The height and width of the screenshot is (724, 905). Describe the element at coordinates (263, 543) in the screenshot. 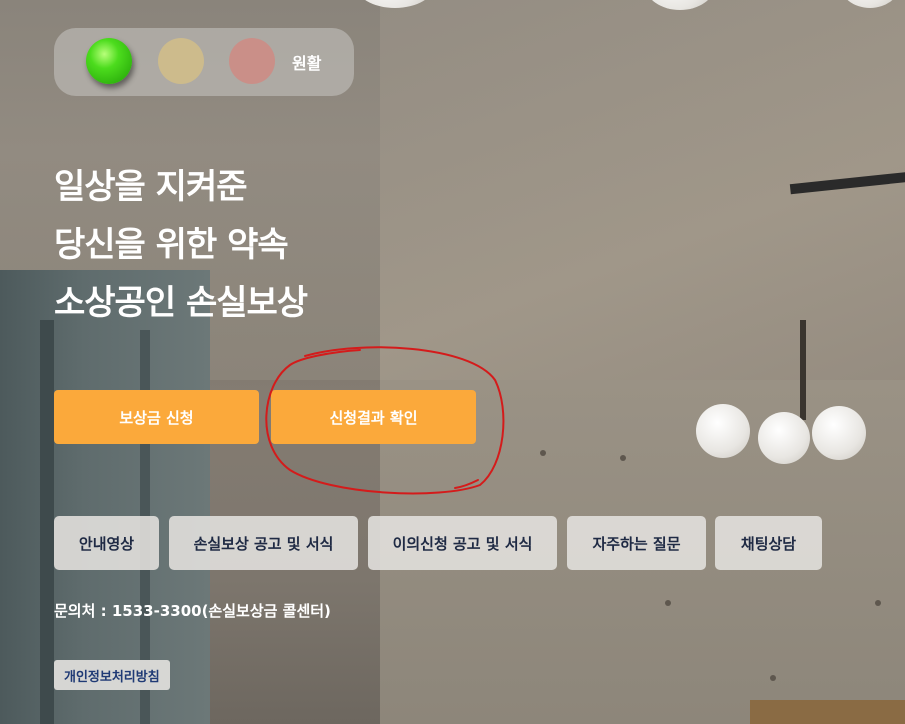

I see `compensation-notice-button: 손실보상 공고 및 서식` at that location.